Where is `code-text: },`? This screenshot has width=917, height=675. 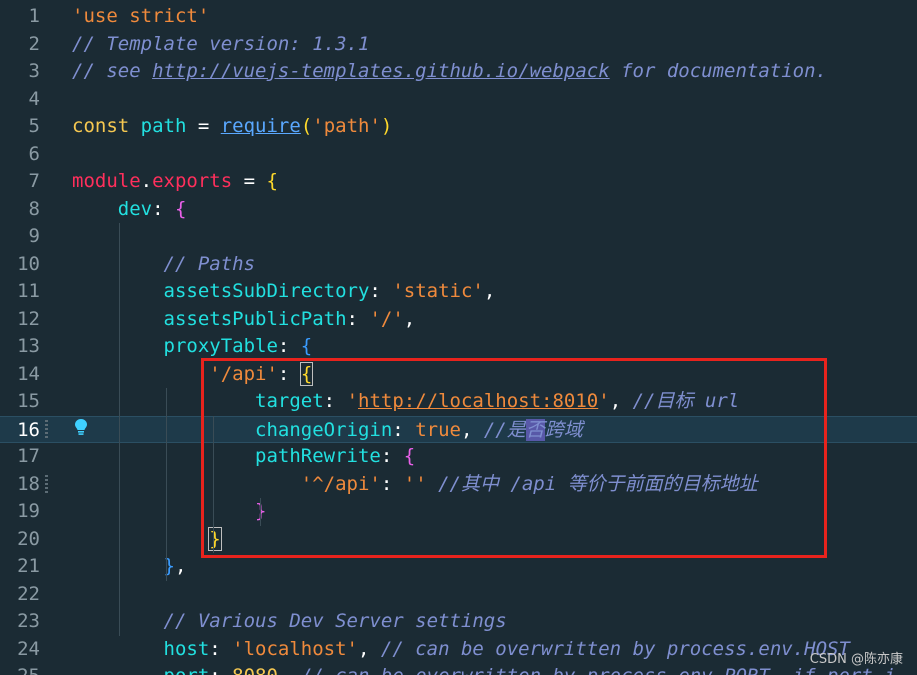 code-text: }, is located at coordinates (129, 567).